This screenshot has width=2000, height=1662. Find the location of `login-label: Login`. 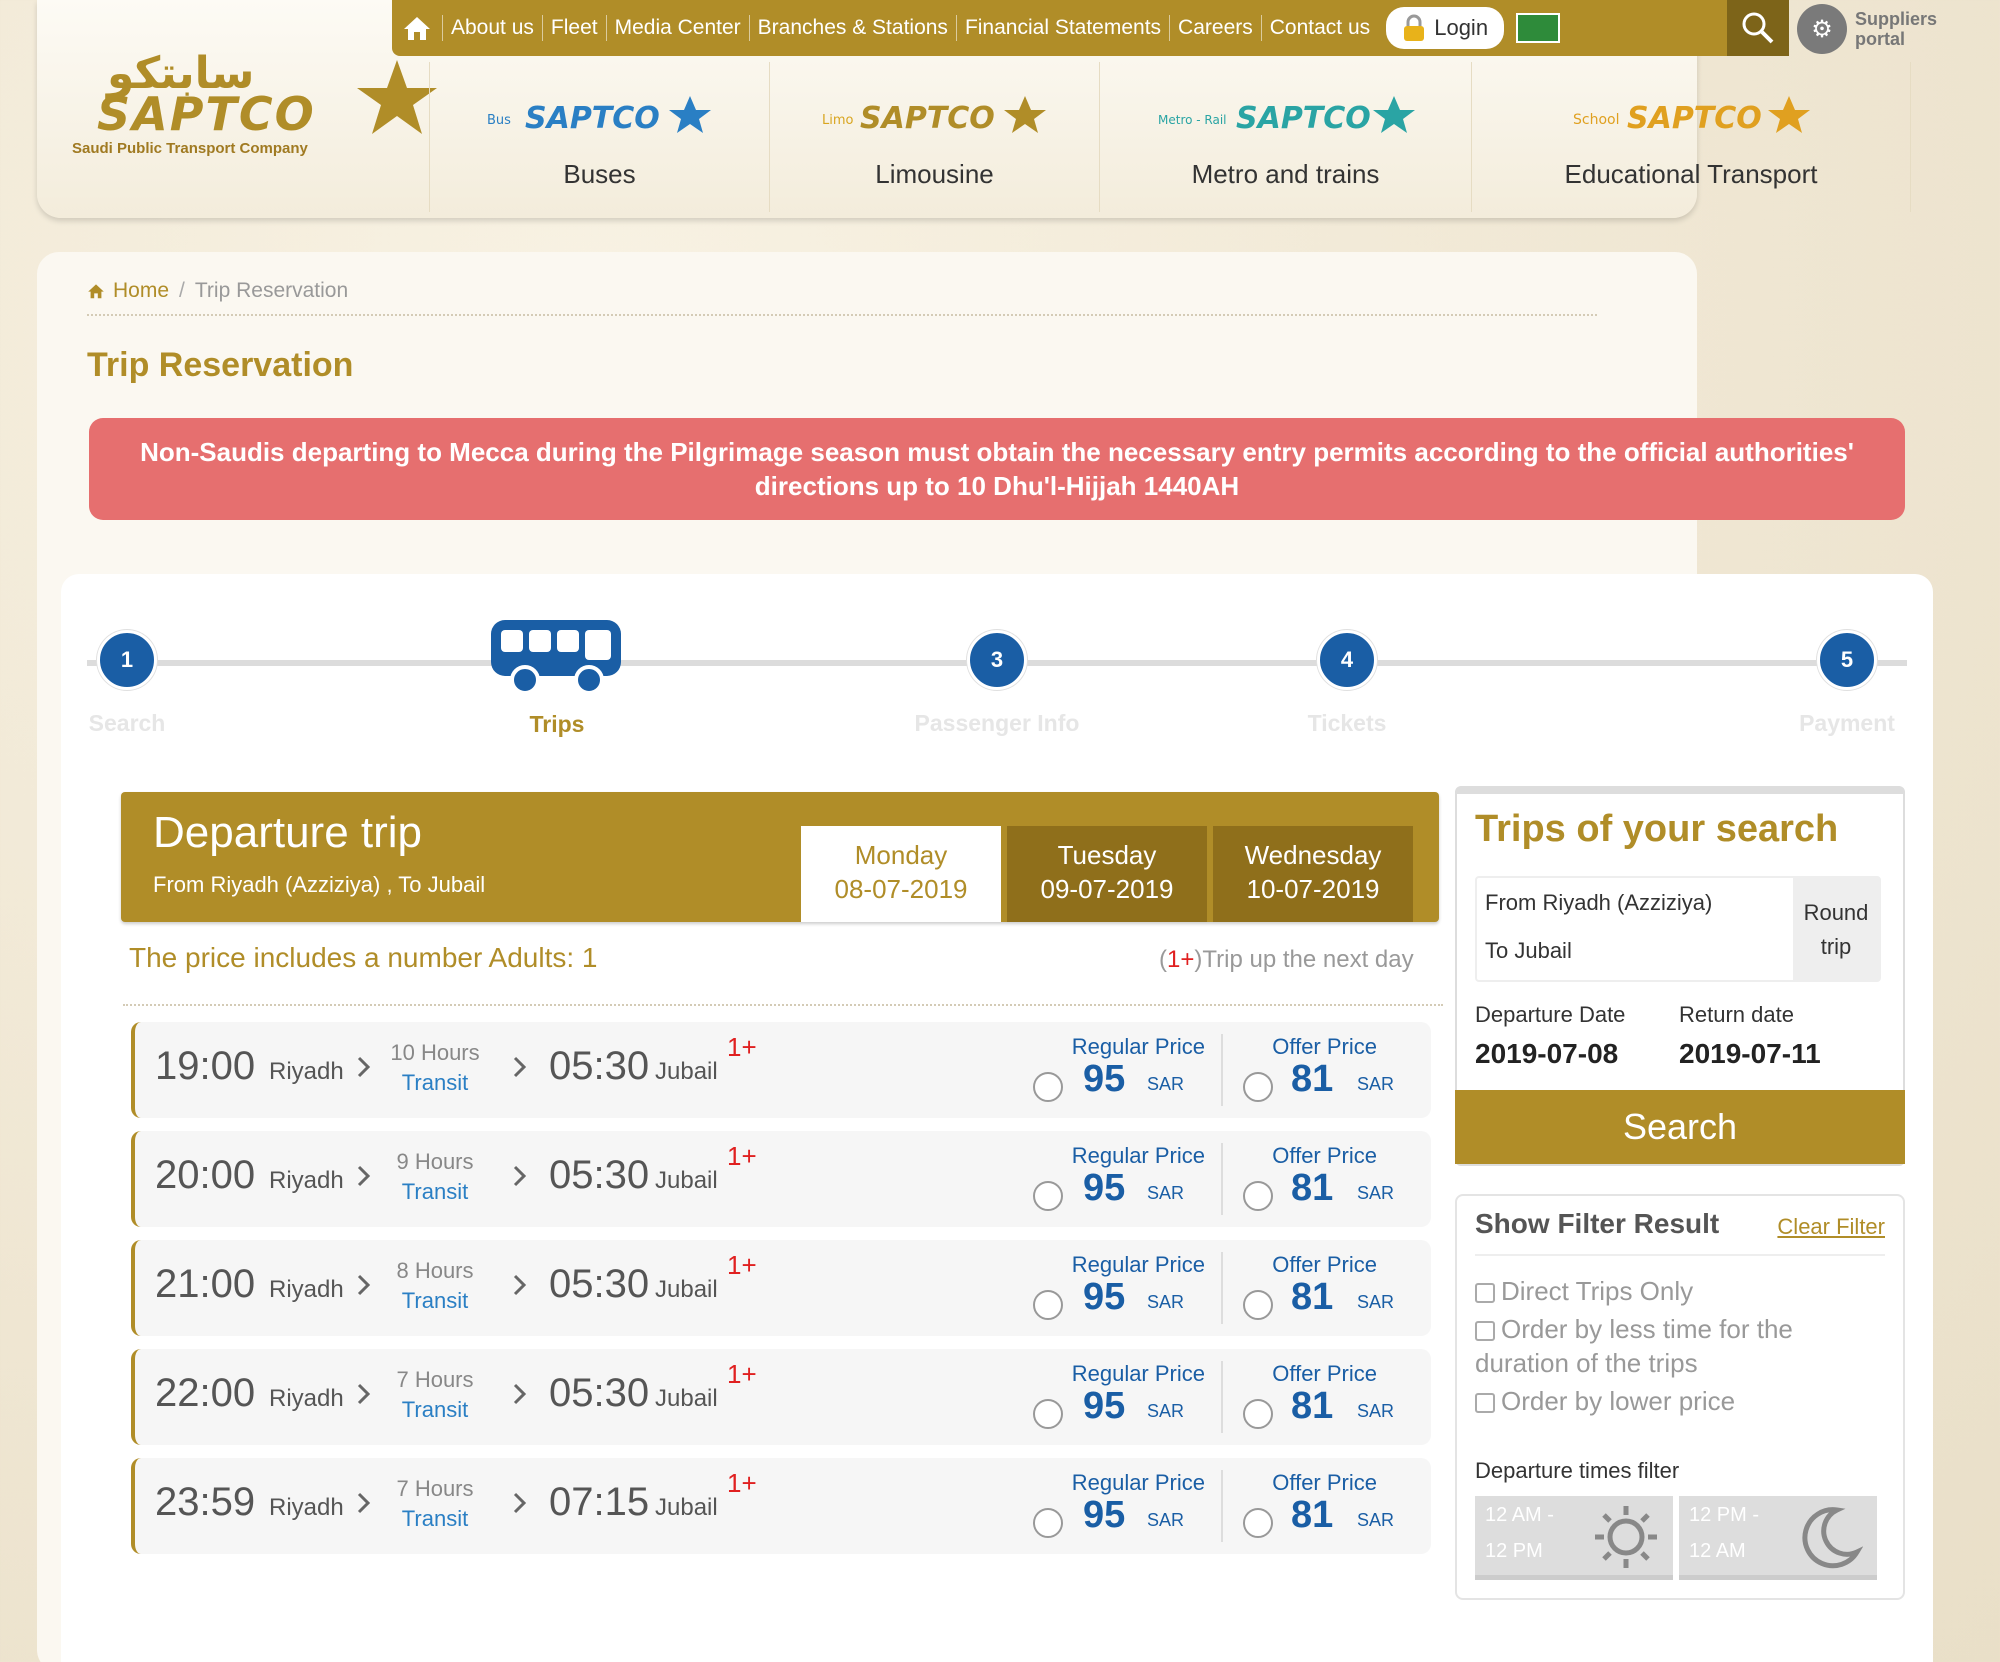

login-label: Login is located at coordinates (1461, 27).